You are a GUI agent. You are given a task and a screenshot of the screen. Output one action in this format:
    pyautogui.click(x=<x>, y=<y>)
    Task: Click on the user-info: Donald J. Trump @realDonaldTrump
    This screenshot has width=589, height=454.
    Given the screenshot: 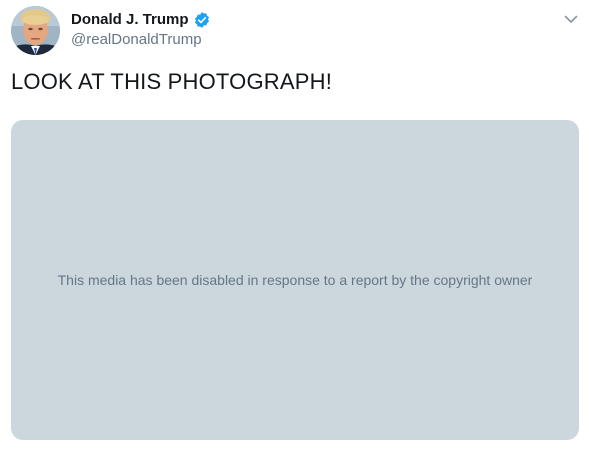 What is the action you would take?
    pyautogui.click(x=141, y=30)
    